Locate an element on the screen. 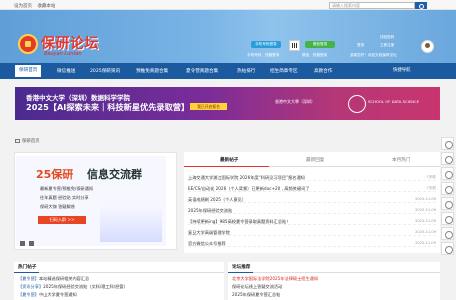 The height and width of the screenshot is (300, 456). set-home-link: 设为首页 is located at coordinates (23, 6).